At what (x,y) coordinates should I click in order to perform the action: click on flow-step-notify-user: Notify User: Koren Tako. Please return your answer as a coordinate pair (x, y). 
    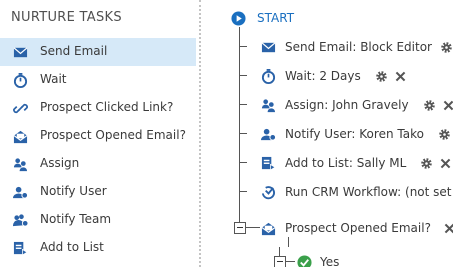
    Looking at the image, I should click on (356, 134).